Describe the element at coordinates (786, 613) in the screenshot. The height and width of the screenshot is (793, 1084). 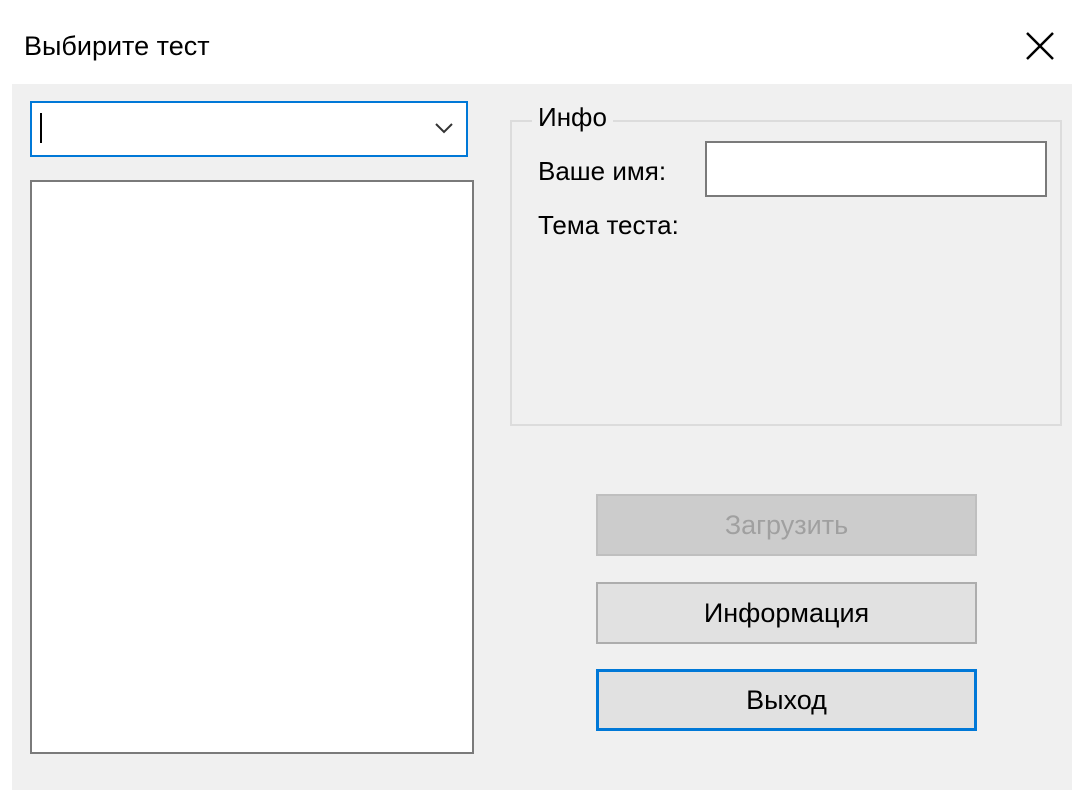
I see `info-button: Информация` at that location.